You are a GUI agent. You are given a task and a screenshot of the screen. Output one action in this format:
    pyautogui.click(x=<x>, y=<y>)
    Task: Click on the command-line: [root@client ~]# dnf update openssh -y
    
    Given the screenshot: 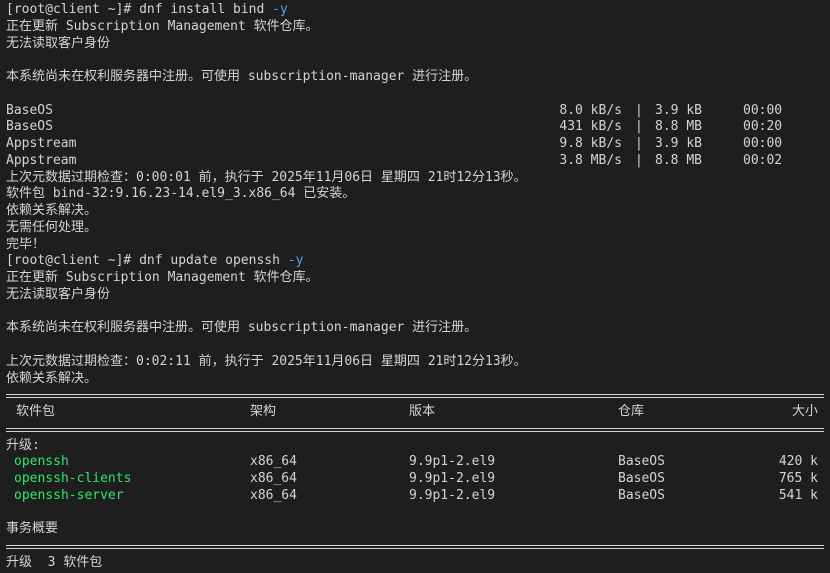 What is the action you would take?
    pyautogui.click(x=418, y=261)
    